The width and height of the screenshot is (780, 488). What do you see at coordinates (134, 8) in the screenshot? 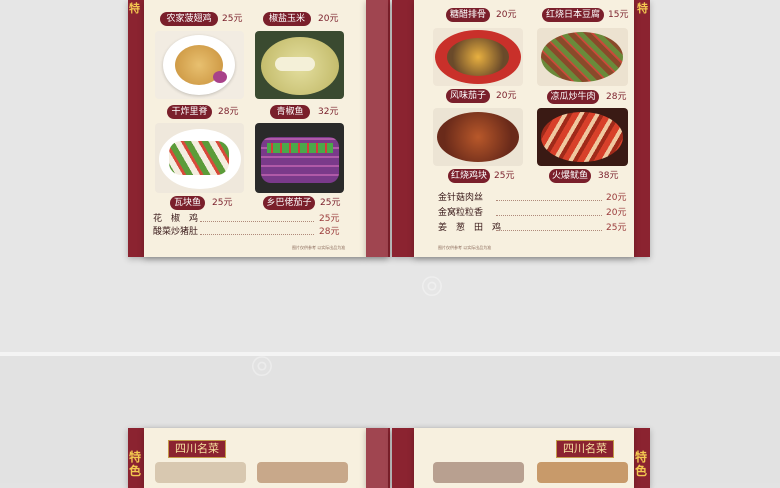
I see `side-ornament: 特` at bounding box center [134, 8].